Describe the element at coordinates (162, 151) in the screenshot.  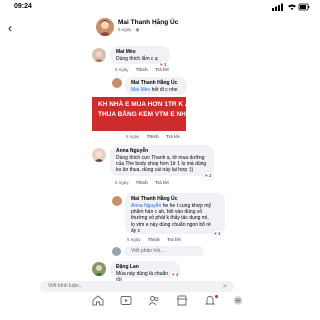
I see `comment-author: Anna Nguyễn` at that location.